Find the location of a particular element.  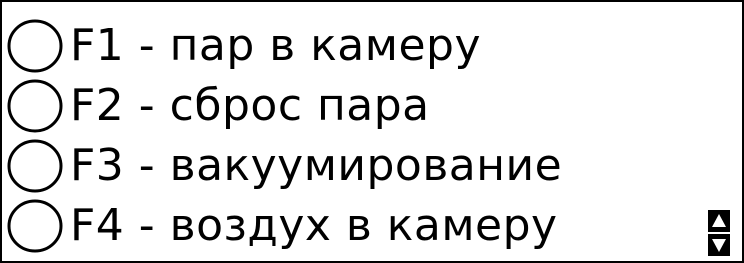

scroll-down-button is located at coordinates (719, 245).